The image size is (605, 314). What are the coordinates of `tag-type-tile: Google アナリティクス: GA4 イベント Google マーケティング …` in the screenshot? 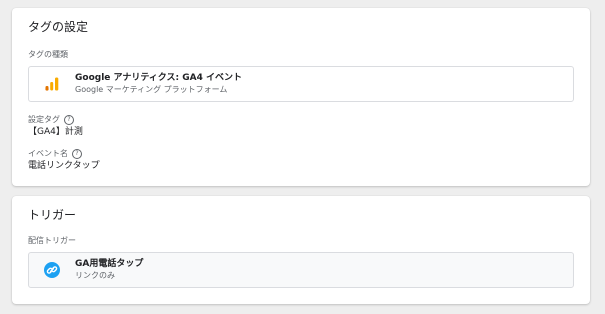 It's located at (301, 84).